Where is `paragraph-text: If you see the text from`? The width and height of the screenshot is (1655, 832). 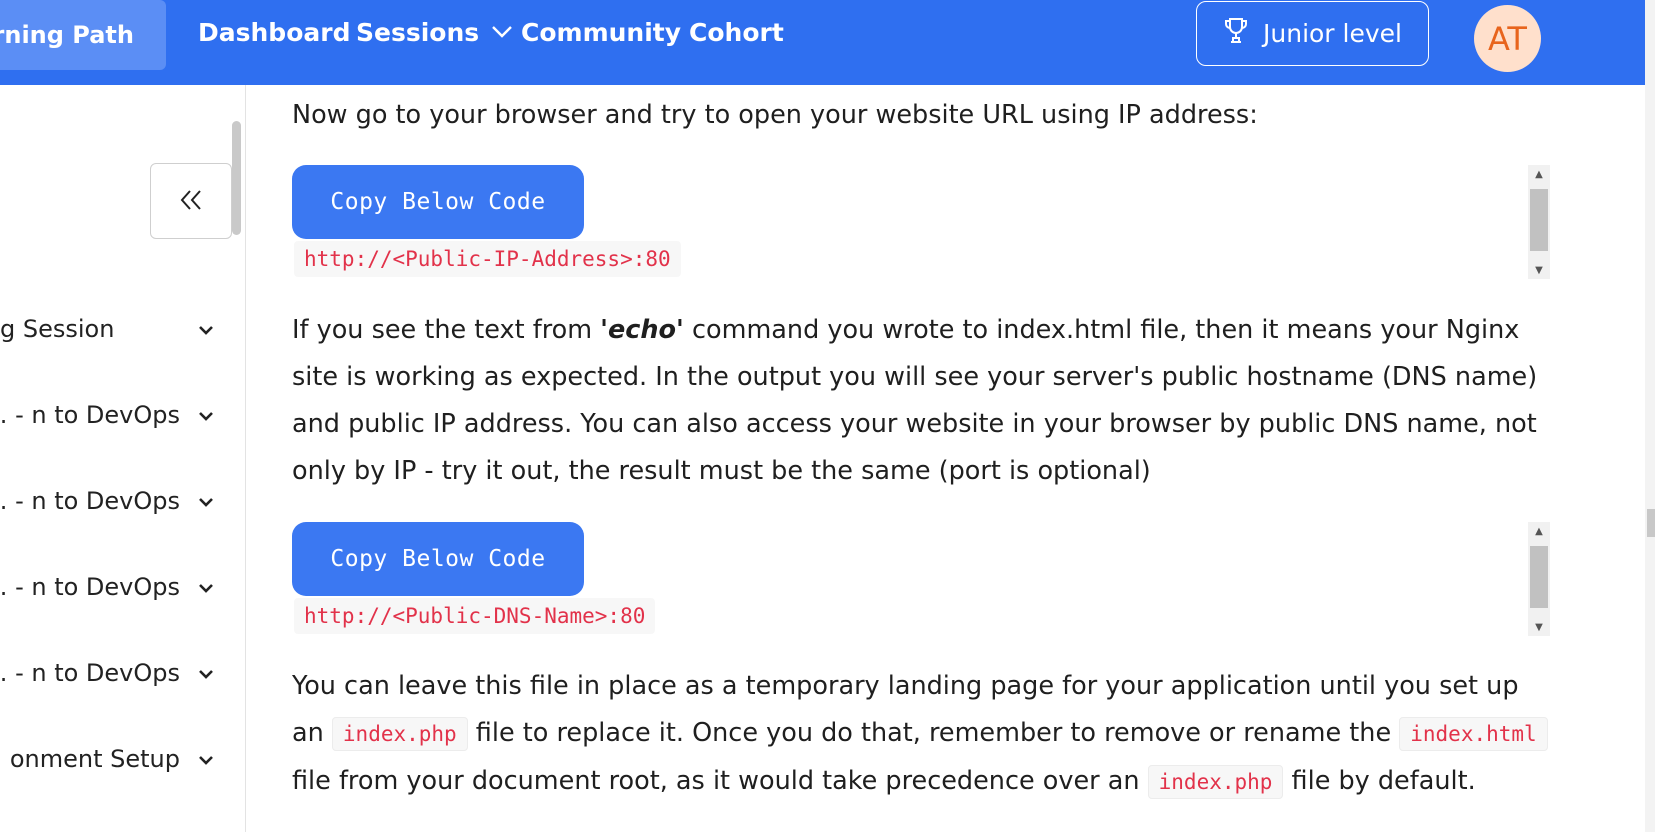
paragraph-text: If you see the text from is located at coordinates (446, 330).